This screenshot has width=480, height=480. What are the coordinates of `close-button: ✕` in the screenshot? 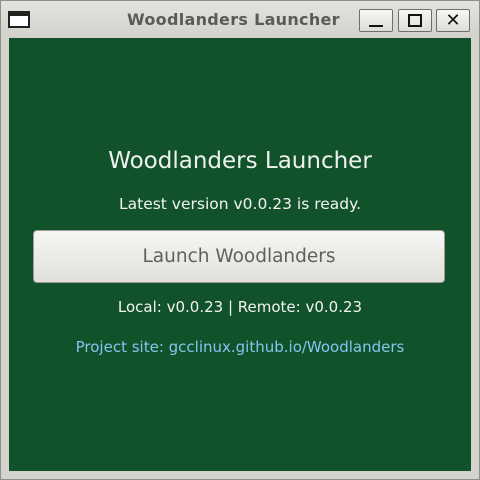 It's located at (453, 20).